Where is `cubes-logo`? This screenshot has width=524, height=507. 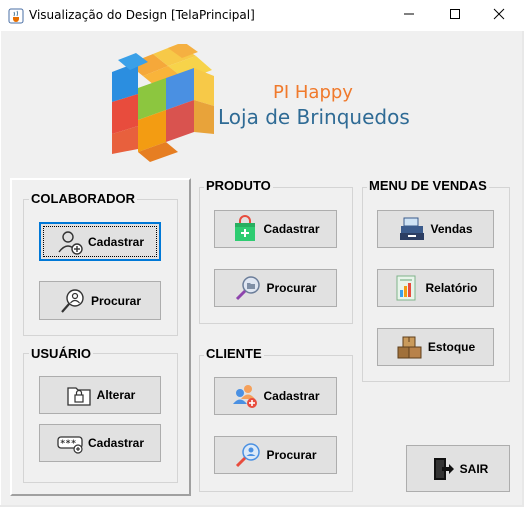 cubes-logo is located at coordinates (163, 103).